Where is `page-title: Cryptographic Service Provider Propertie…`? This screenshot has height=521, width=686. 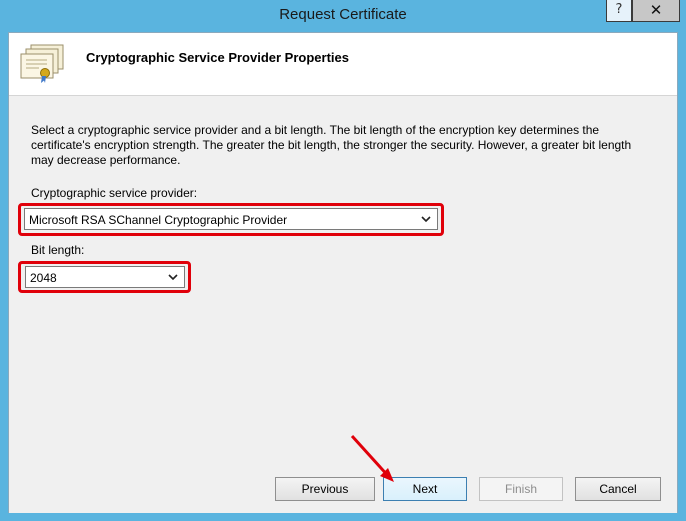
page-title: Cryptographic Service Provider Propertie… is located at coordinates (217, 57).